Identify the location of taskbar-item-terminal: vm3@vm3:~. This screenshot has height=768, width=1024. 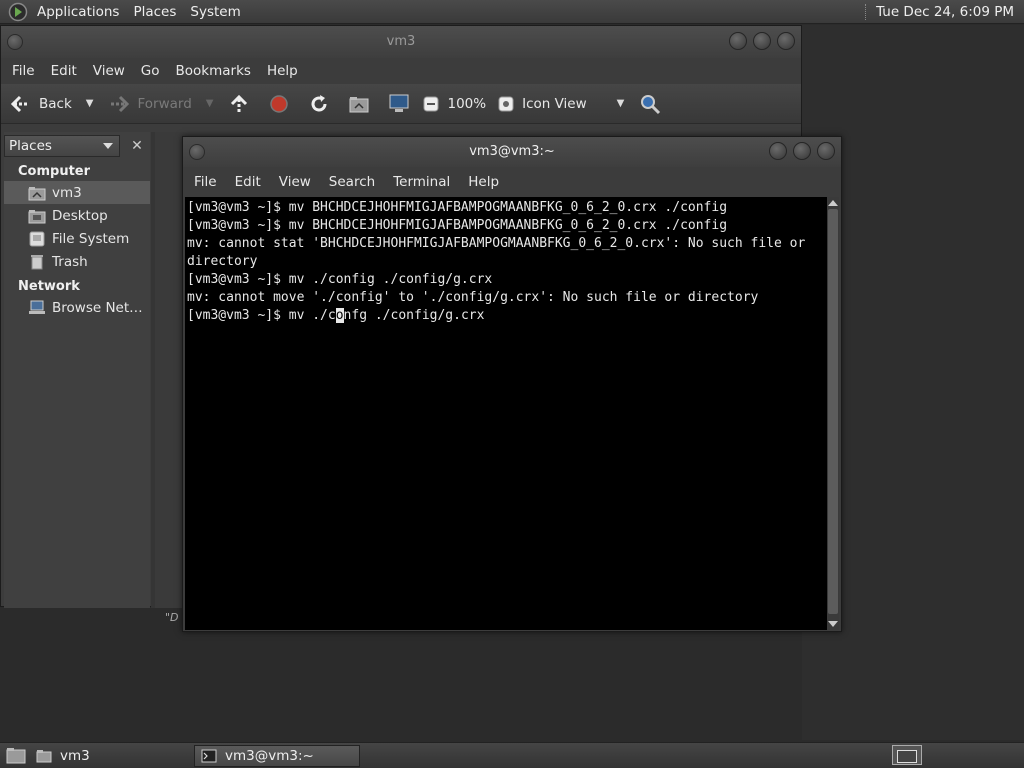
(277, 755).